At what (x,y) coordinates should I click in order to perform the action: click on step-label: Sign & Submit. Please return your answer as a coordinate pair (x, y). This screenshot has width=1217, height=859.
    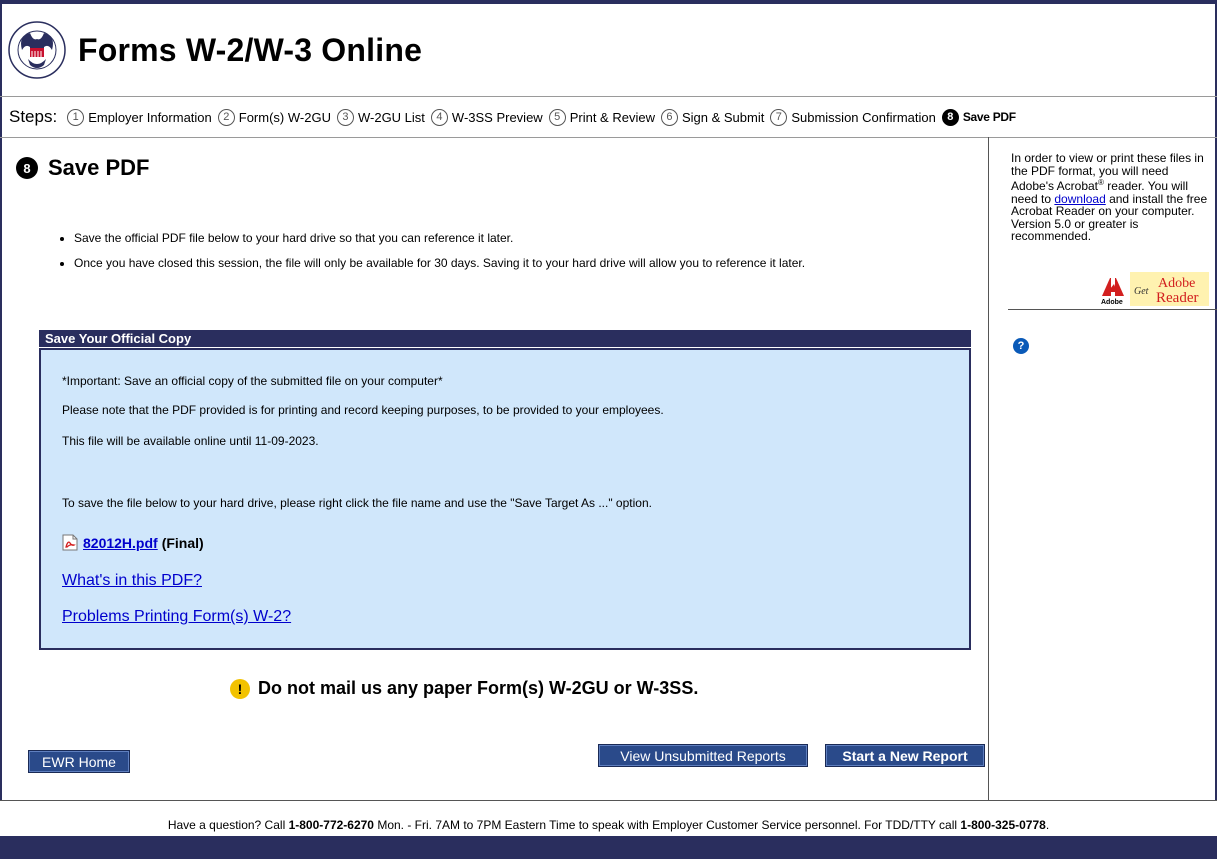
    Looking at the image, I should click on (723, 117).